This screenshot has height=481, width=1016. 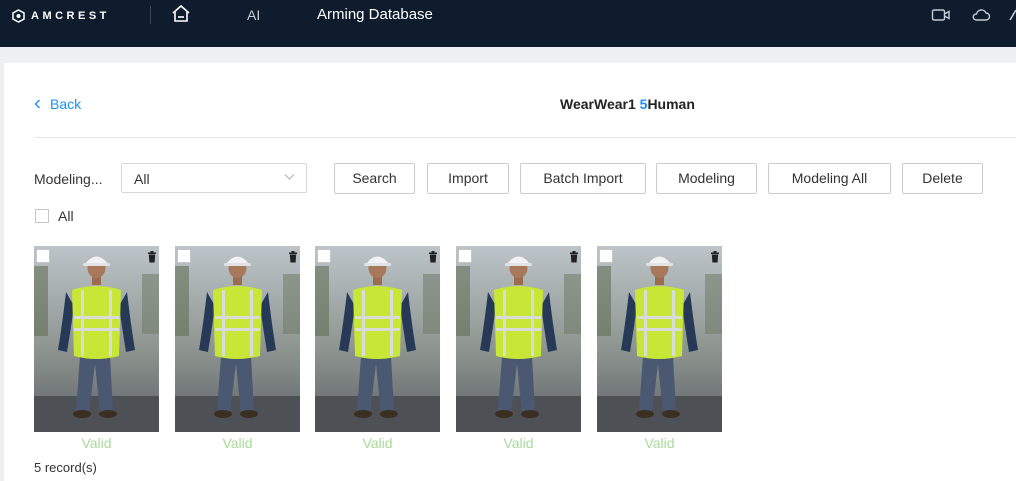 I want to click on record-count: 5 record(s), so click(x=65, y=467).